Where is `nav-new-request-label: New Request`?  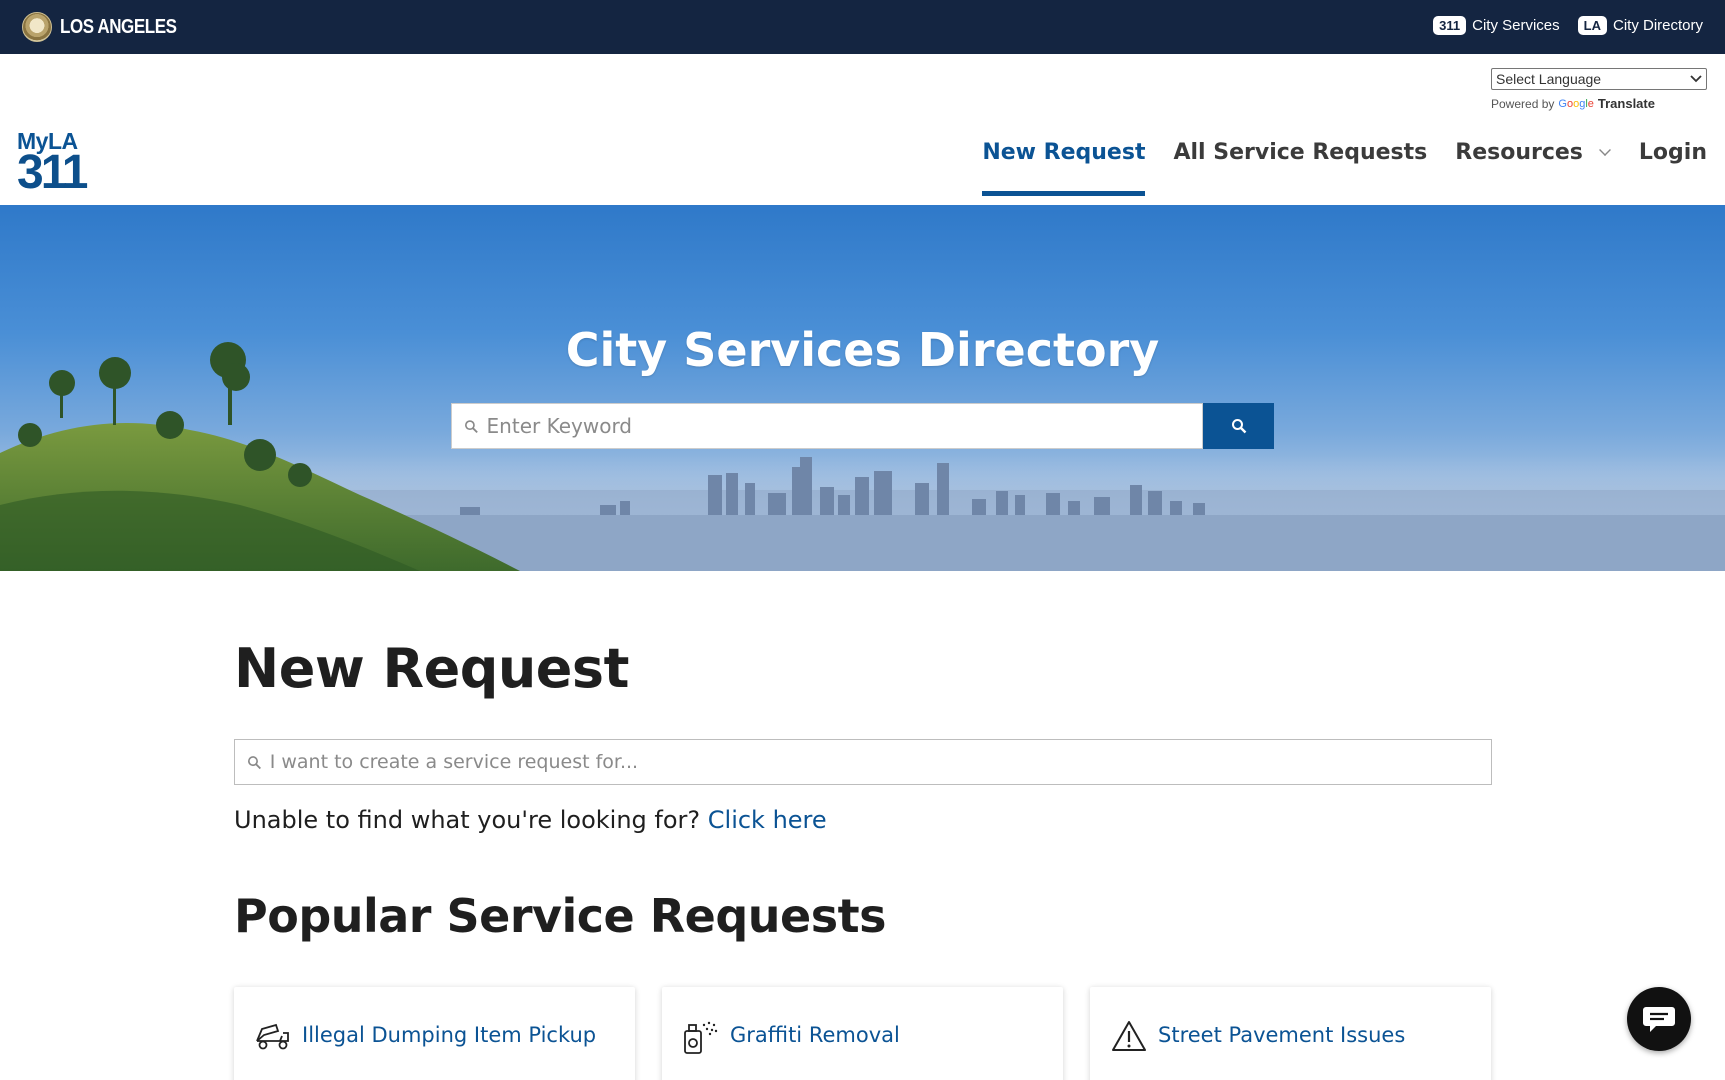
nav-new-request-label: New Request is located at coordinates (1064, 152).